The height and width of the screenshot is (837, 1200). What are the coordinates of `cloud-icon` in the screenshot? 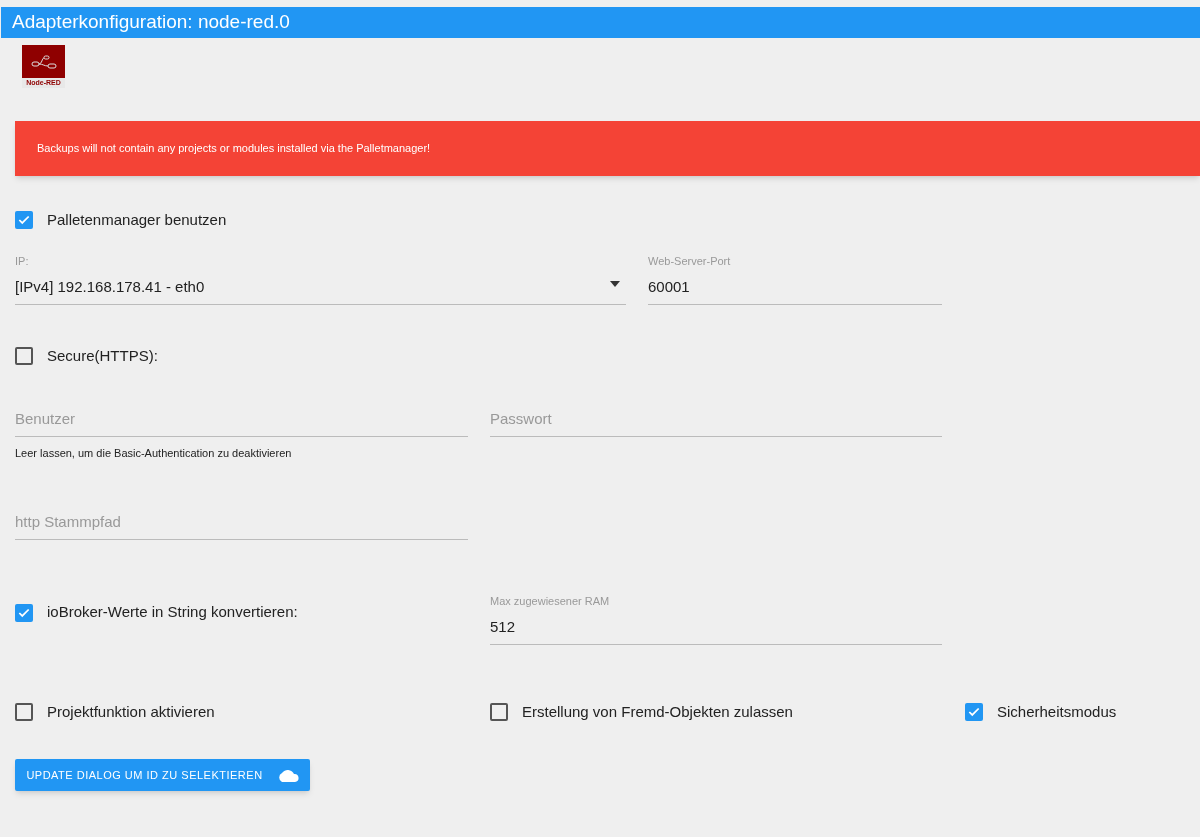 It's located at (287, 775).